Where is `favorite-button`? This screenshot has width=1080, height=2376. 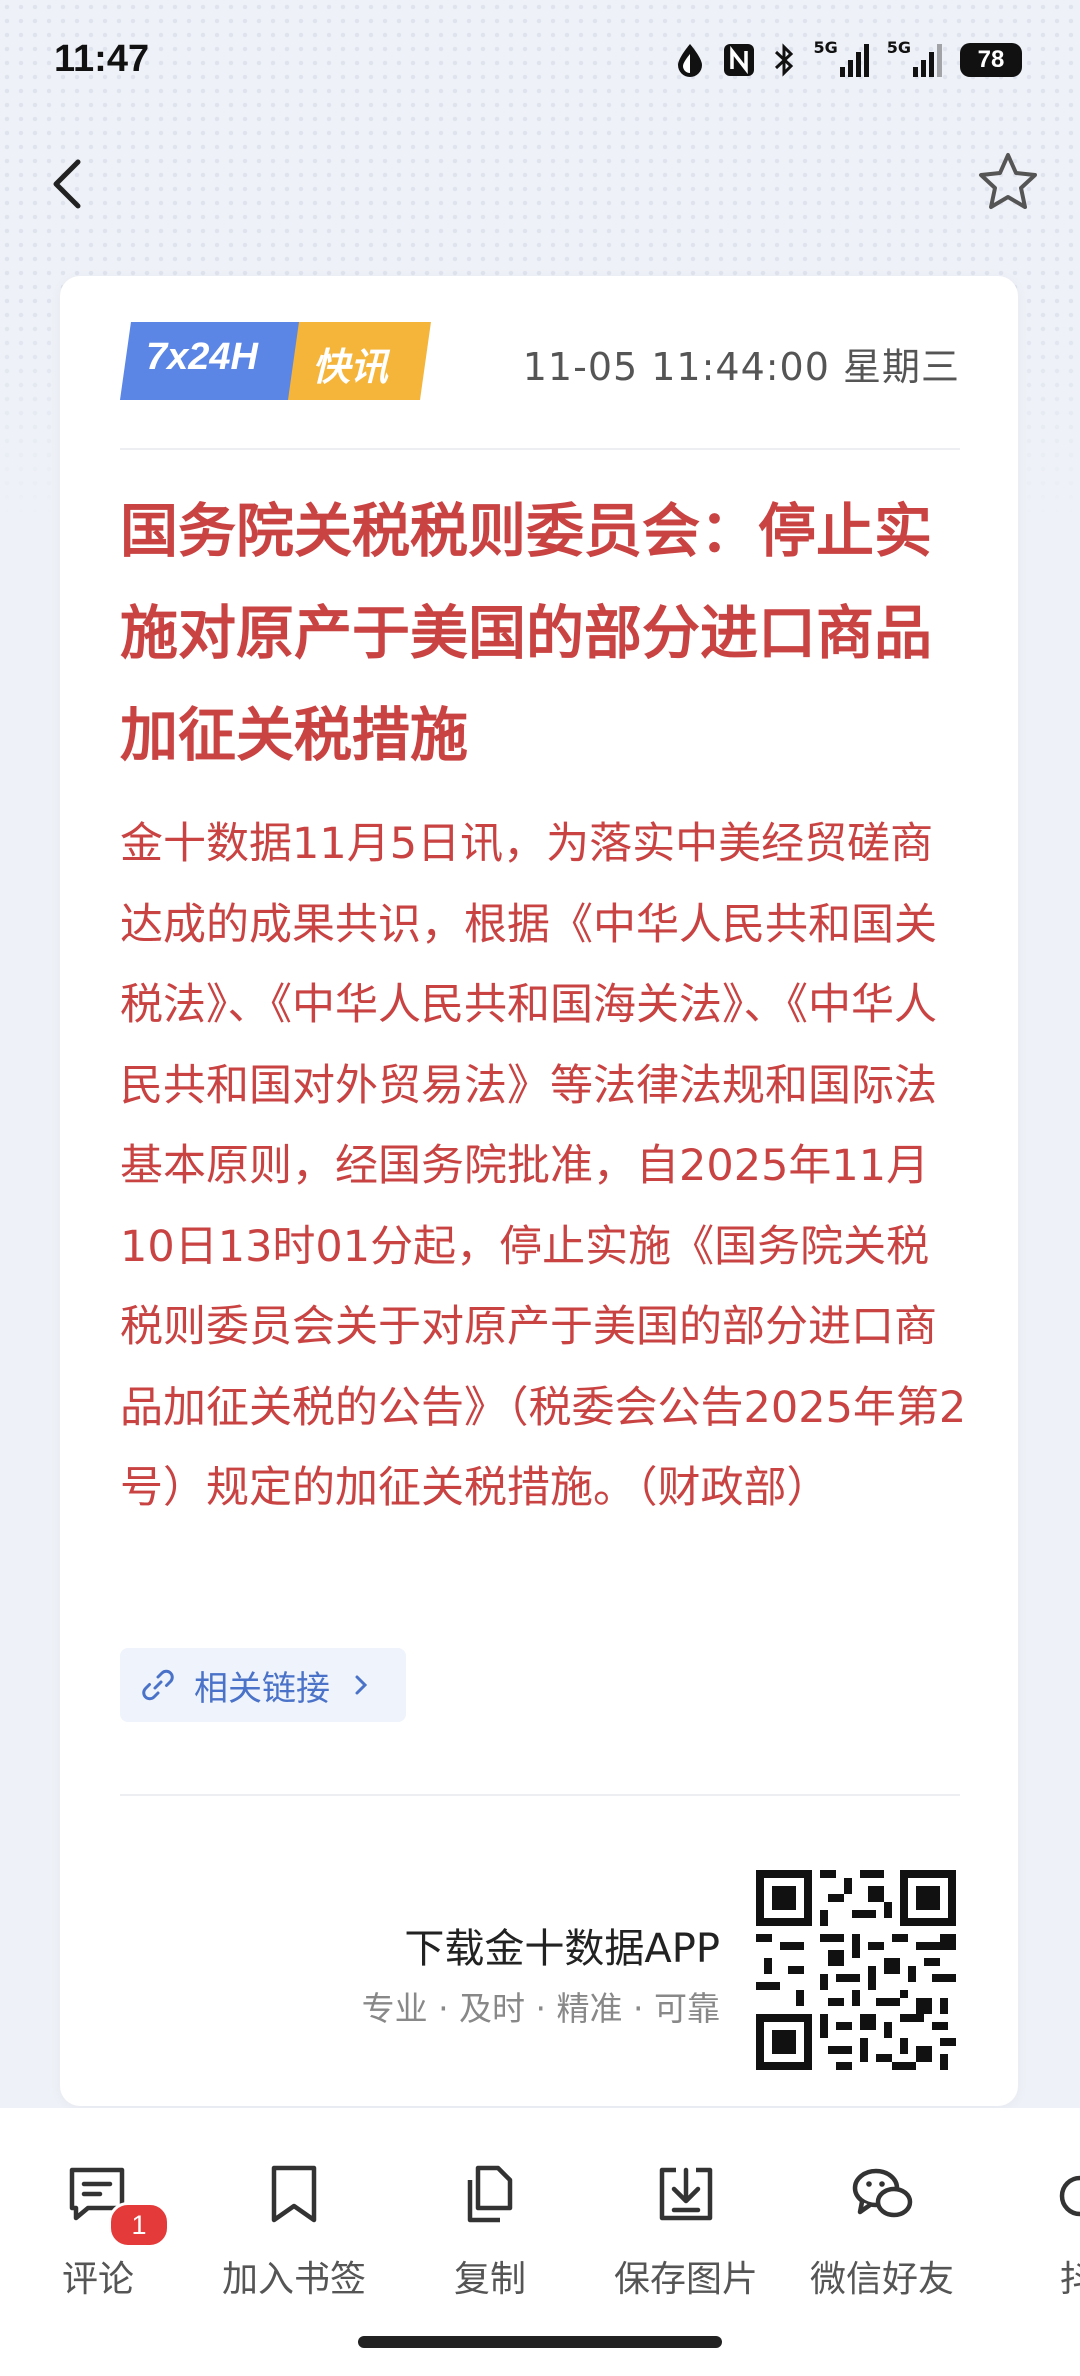 favorite-button is located at coordinates (1008, 182).